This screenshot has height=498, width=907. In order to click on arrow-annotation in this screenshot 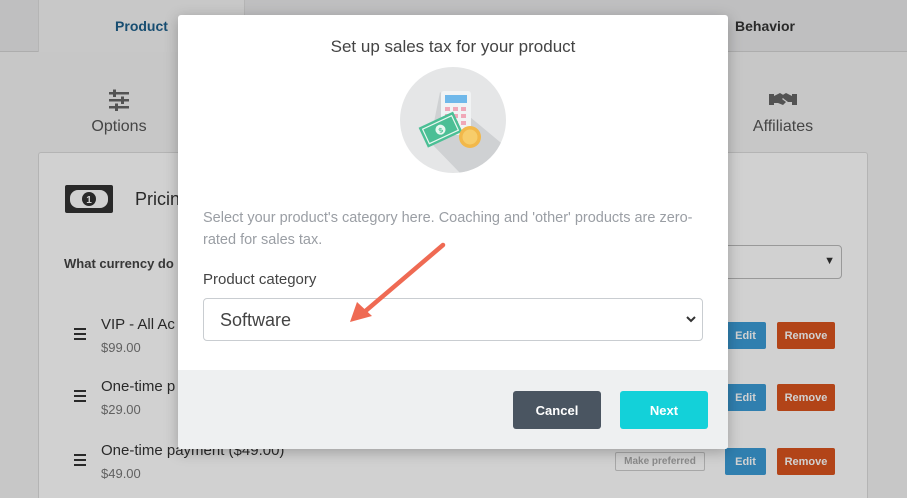, I will do `click(398, 282)`.